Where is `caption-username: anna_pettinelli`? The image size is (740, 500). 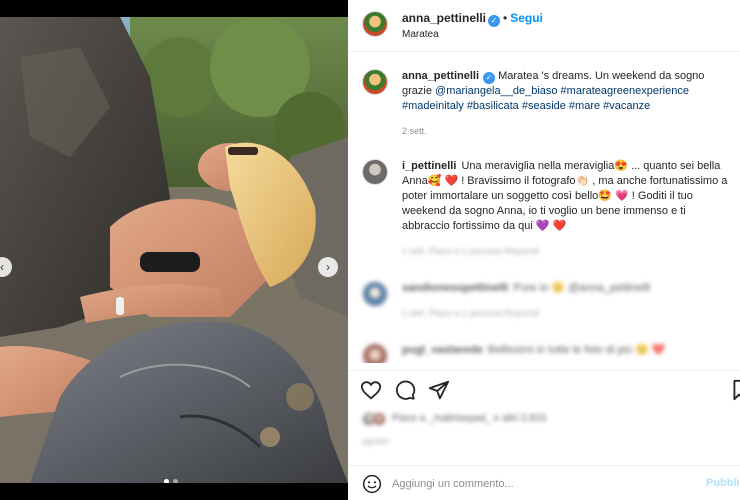
caption-username: anna_pettinelli is located at coordinates (440, 76).